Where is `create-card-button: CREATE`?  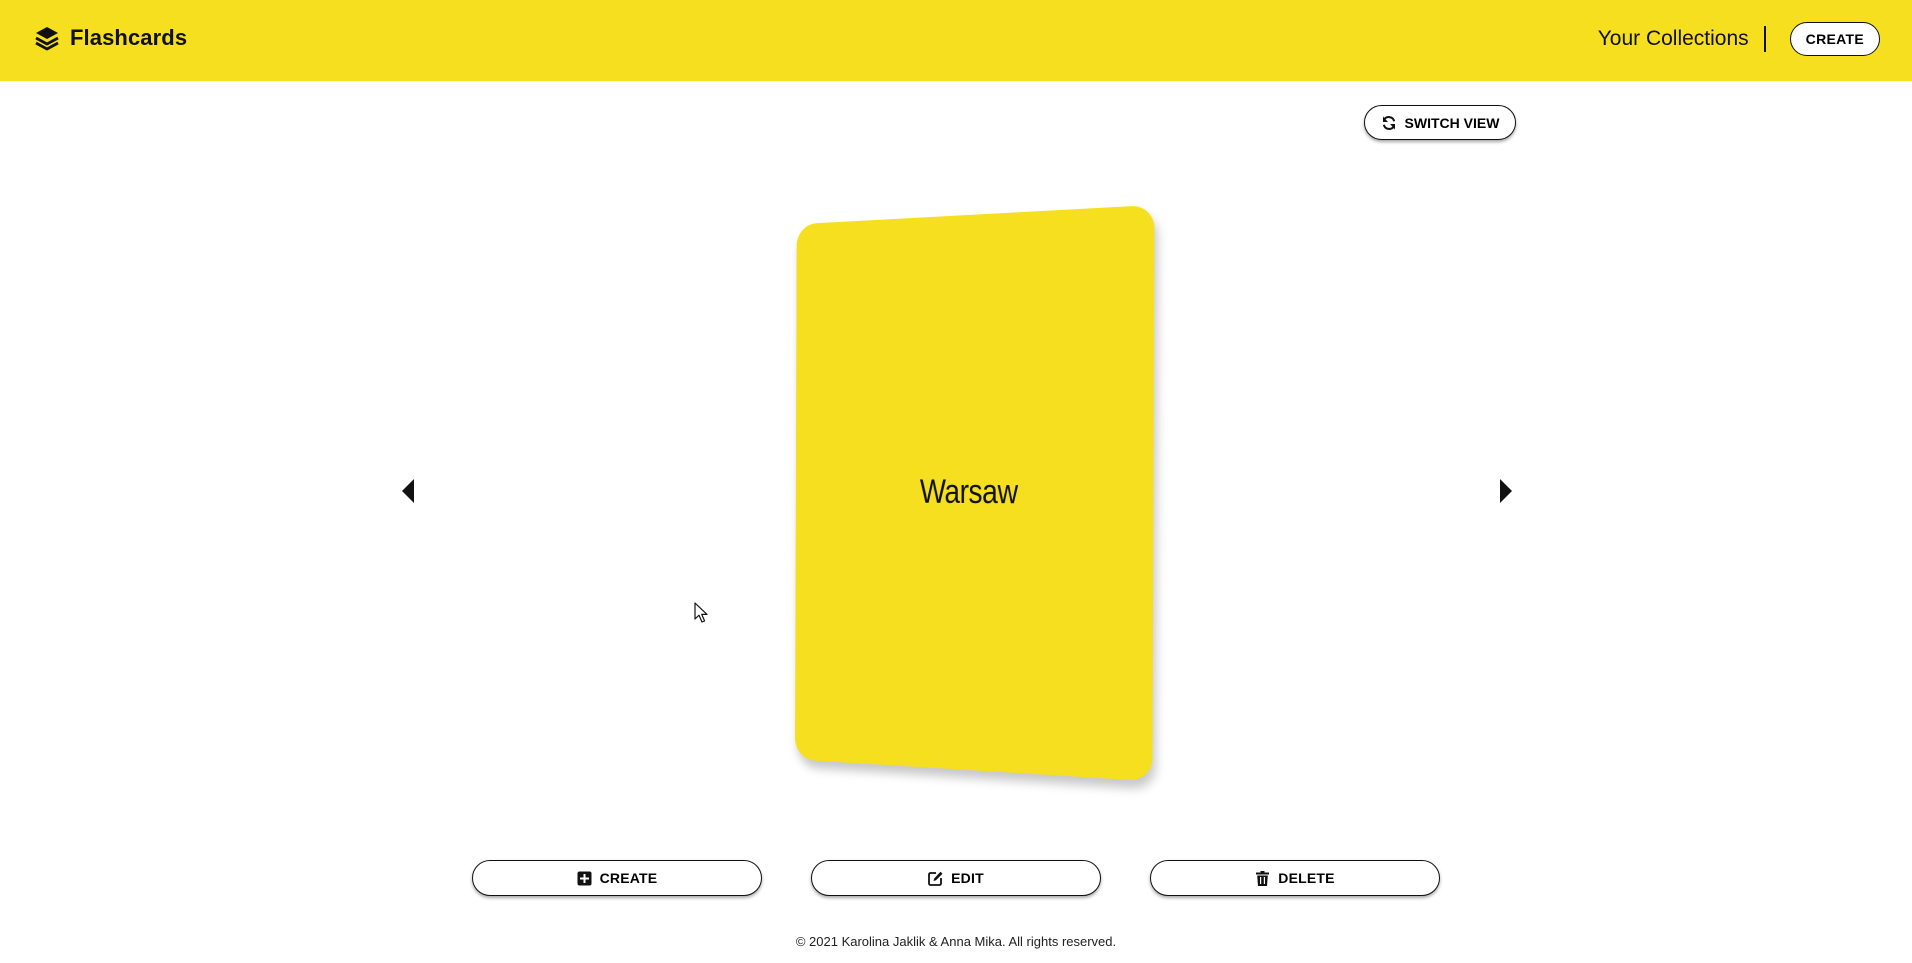
create-card-button: CREATE is located at coordinates (617, 878).